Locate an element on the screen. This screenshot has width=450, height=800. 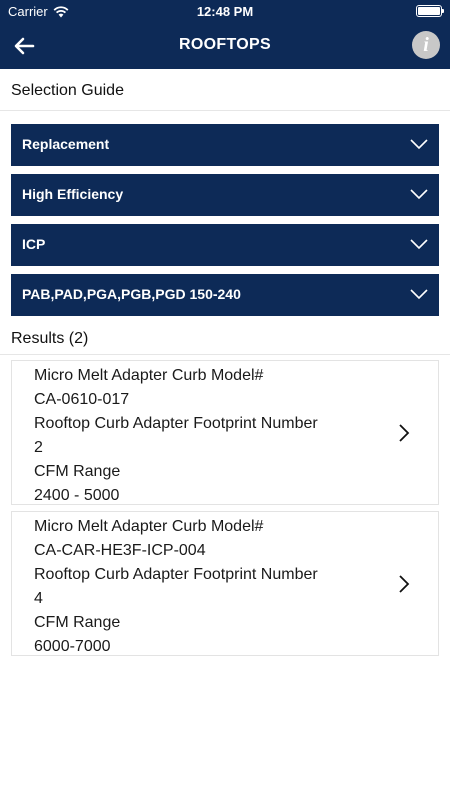
dropdown-icp: ICP is located at coordinates (225, 245).